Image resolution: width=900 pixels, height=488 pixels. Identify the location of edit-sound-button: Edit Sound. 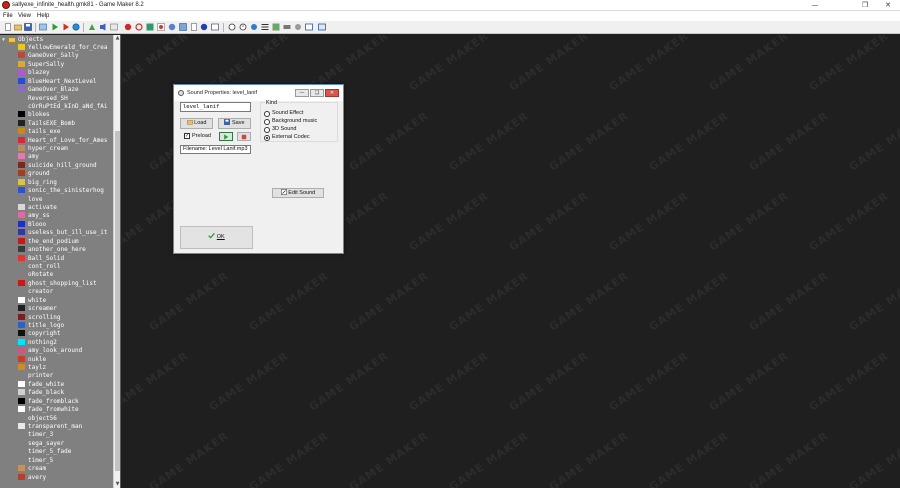
(298, 193).